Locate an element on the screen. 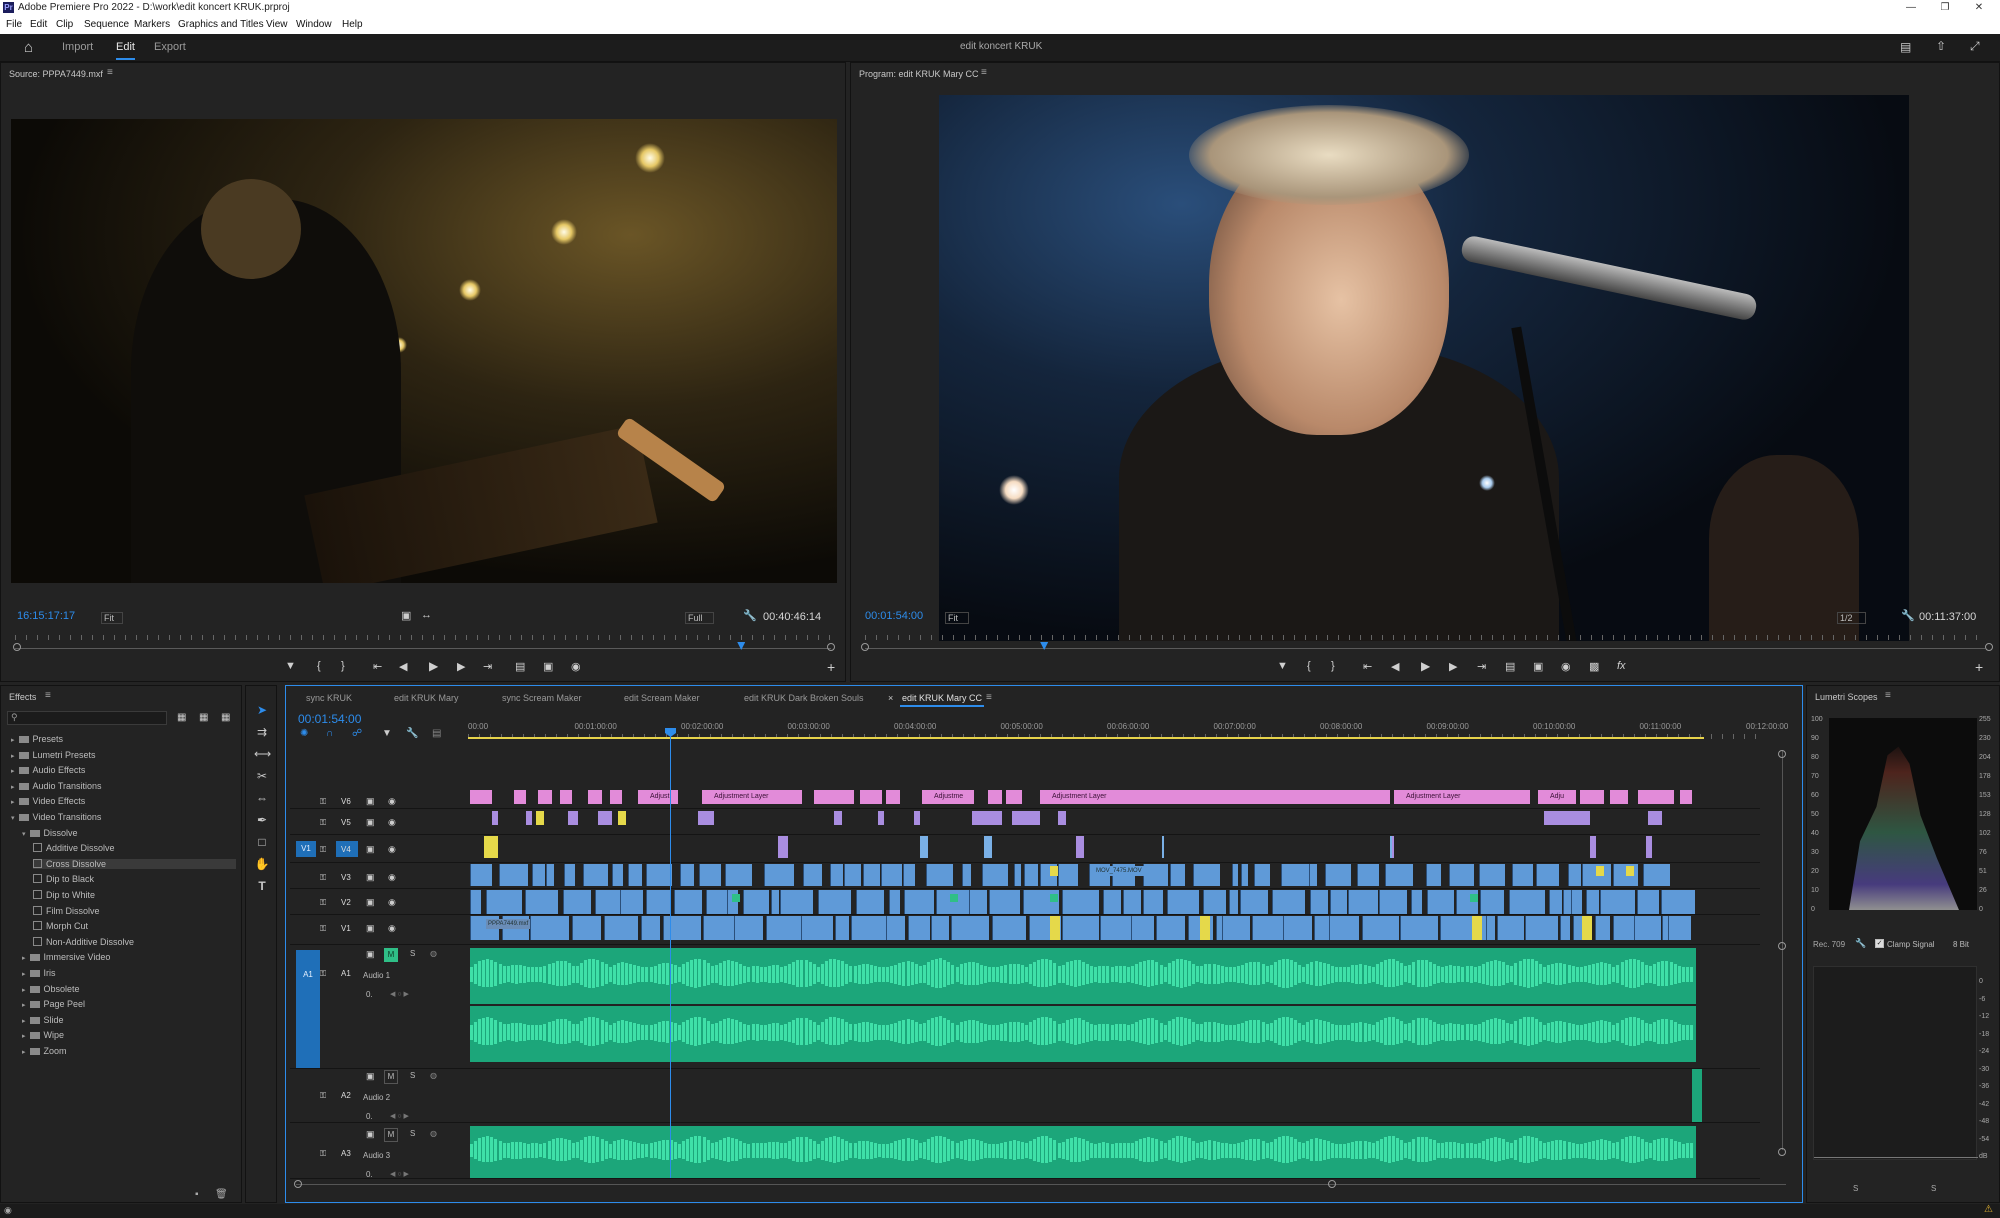  effects-tree-item: Additive Dissolve is located at coordinates (74, 848).